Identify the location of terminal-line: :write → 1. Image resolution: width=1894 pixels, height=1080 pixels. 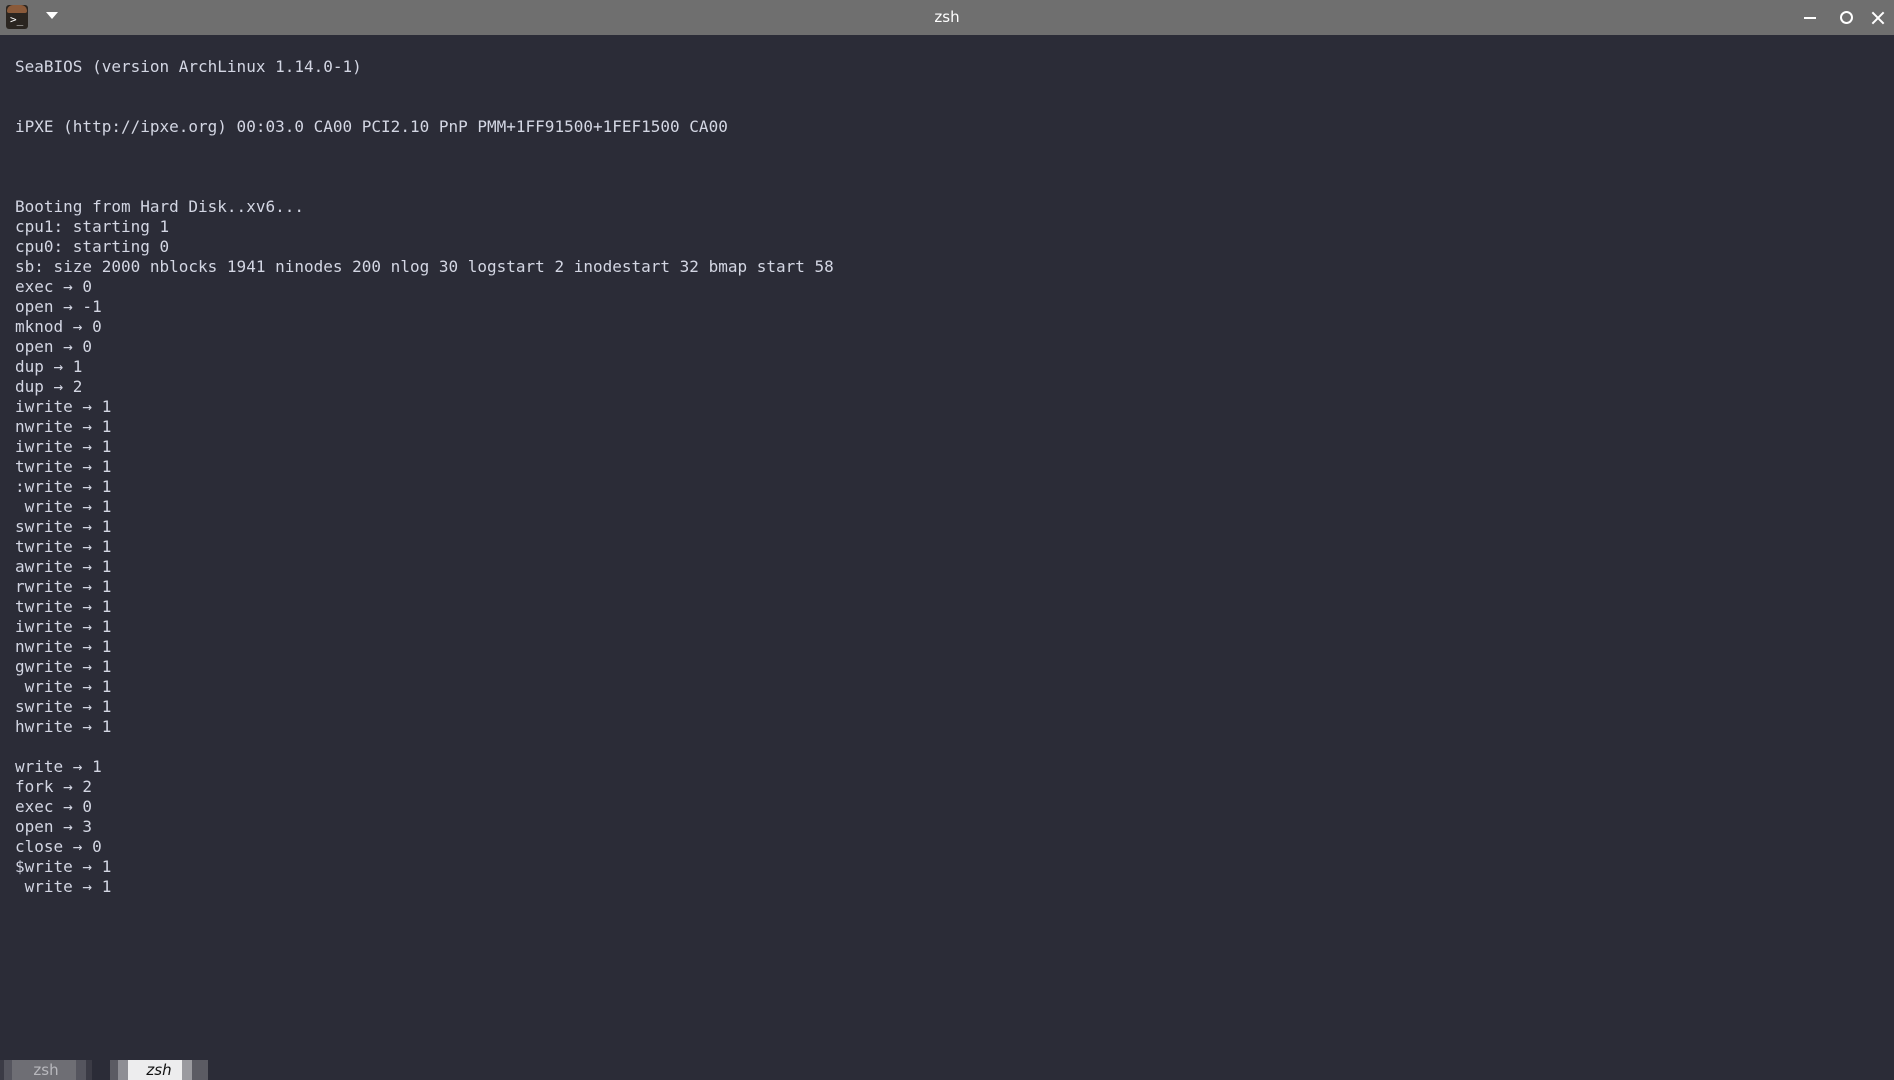
(63, 486).